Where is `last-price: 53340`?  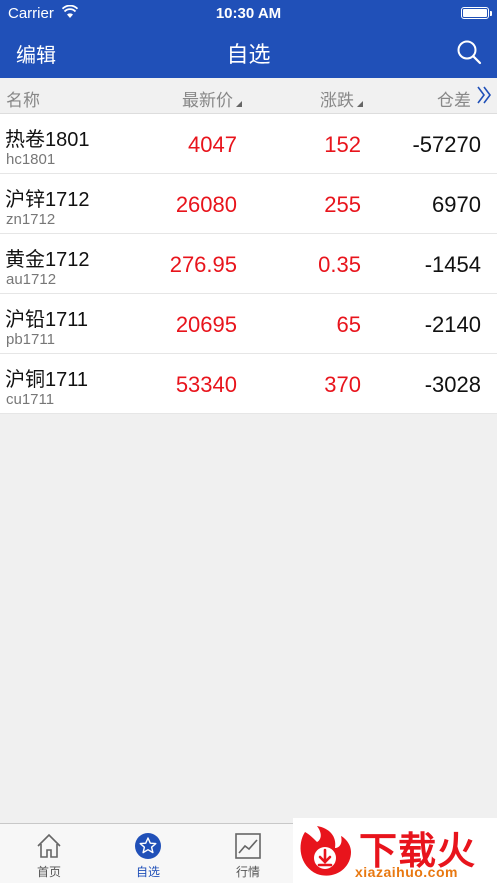
last-price: 53340 is located at coordinates (206, 384).